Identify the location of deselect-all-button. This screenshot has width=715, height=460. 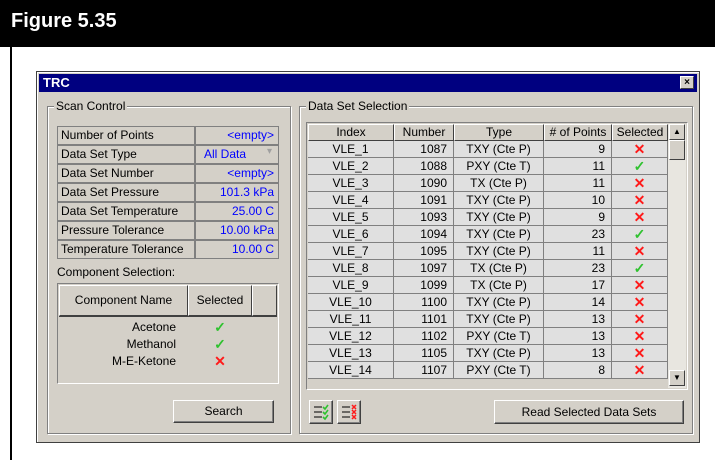
(349, 412).